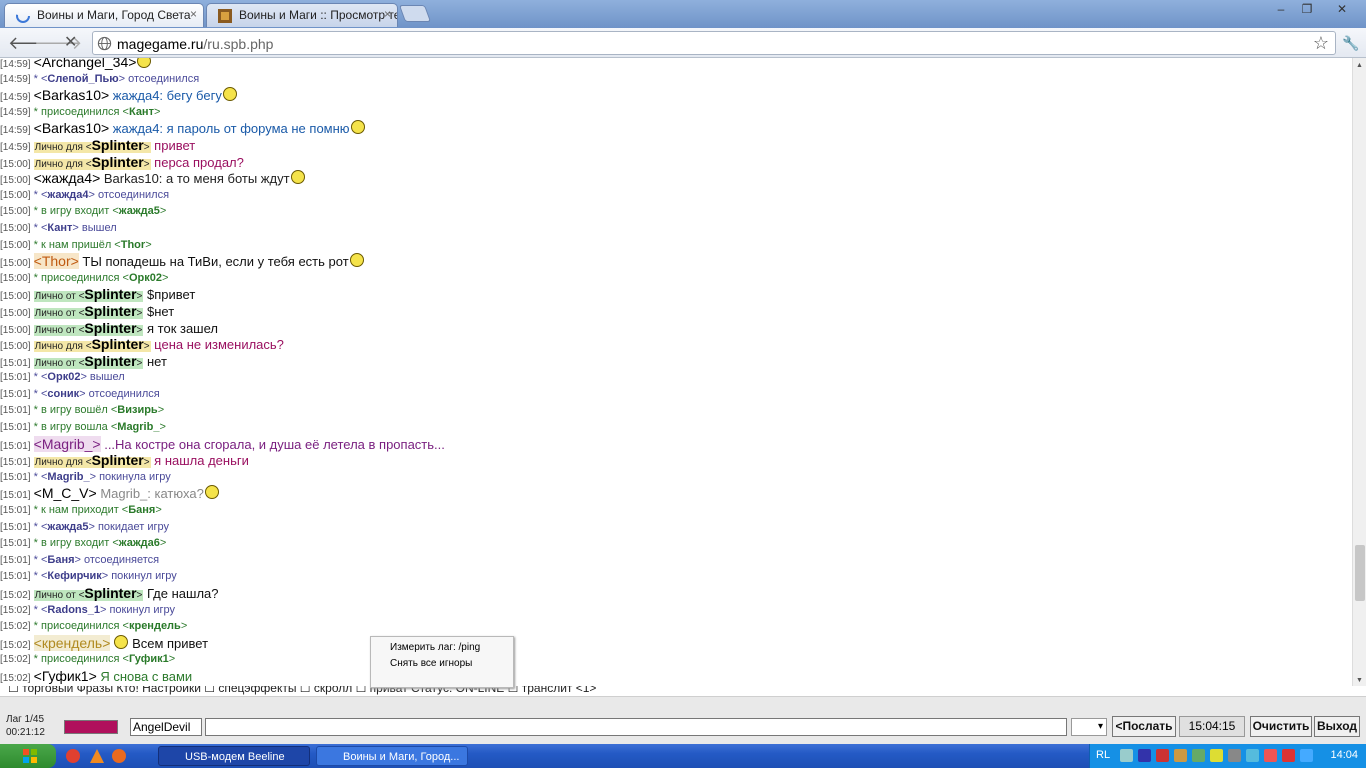 The width and height of the screenshot is (1366, 768). I want to click on chat-line: [15:01] * <Баня> отсоединяется, so click(676, 560).